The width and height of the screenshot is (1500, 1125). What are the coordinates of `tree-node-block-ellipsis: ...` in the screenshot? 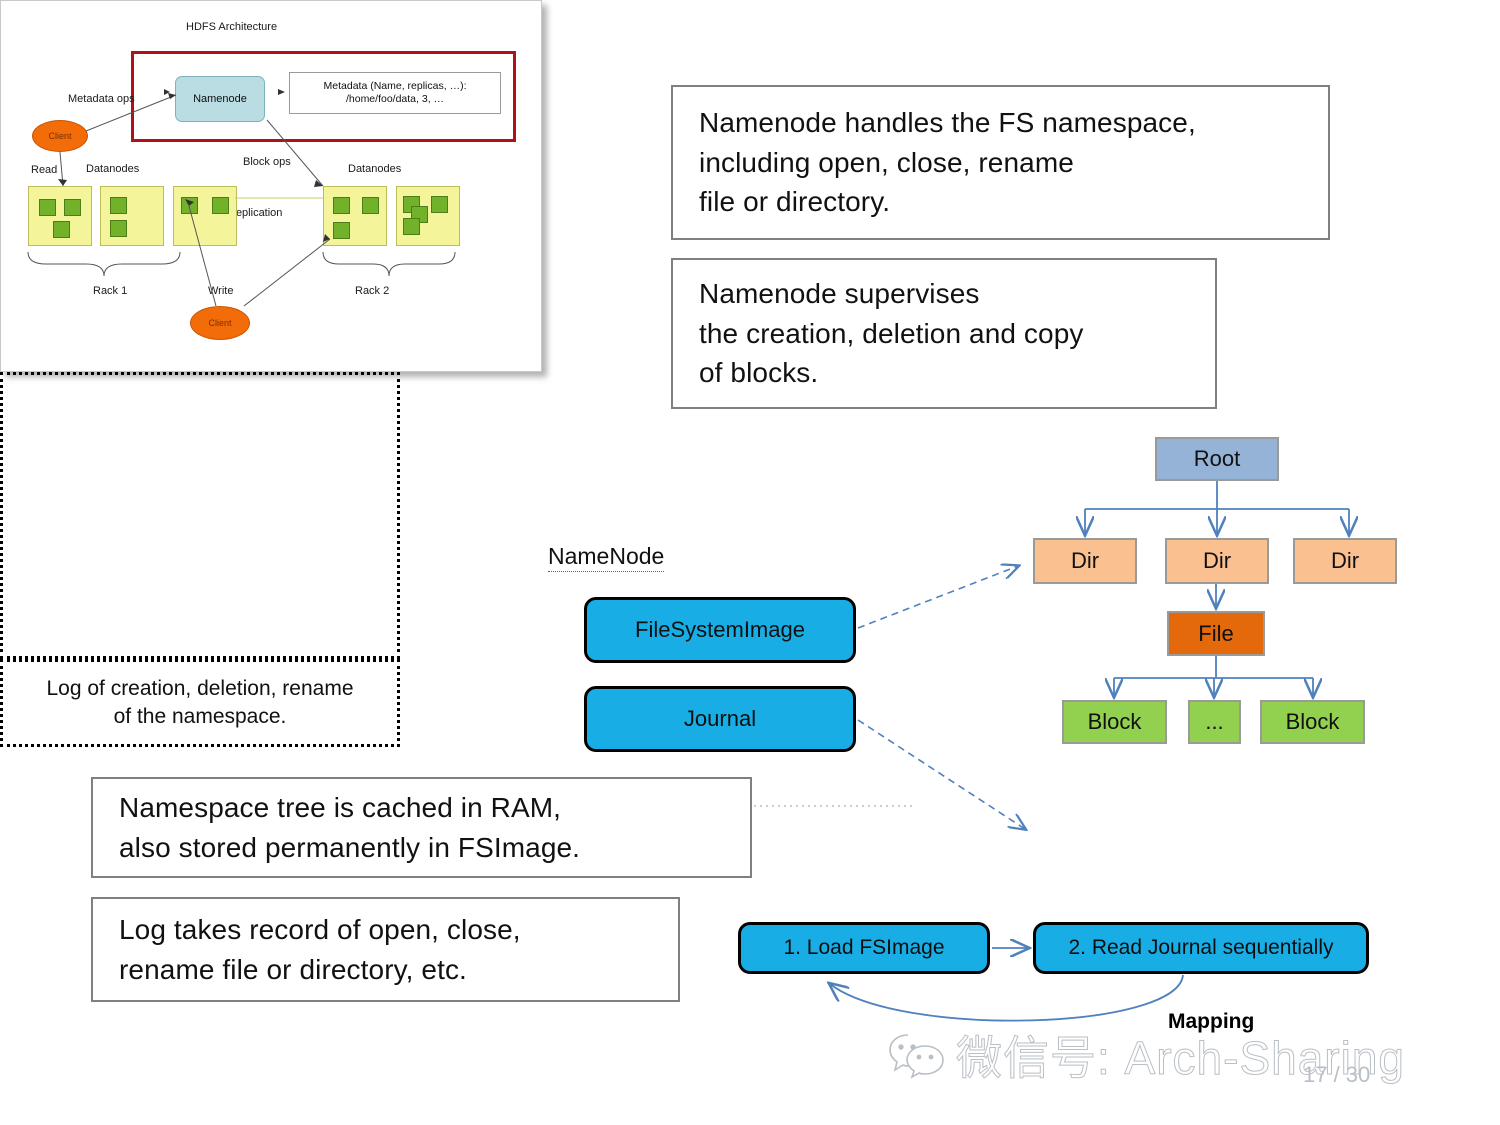 It's located at (1214, 722).